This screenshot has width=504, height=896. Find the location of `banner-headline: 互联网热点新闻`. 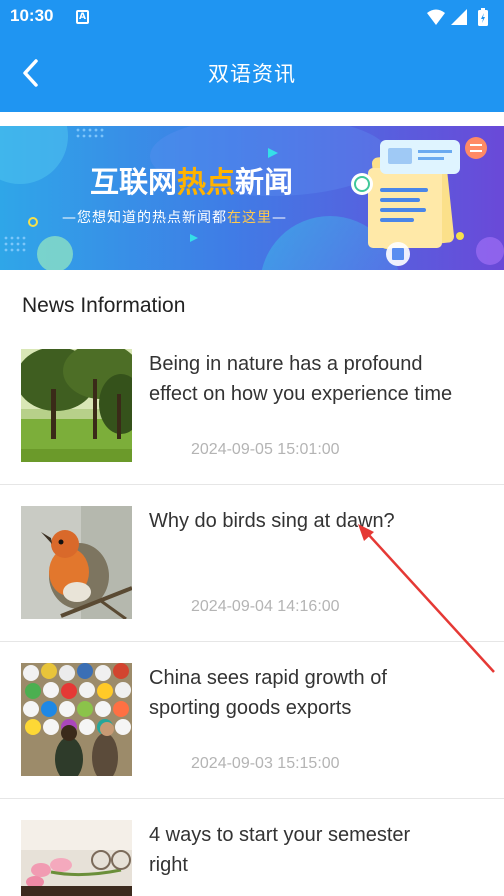

banner-headline: 互联网热点新闻 is located at coordinates (191, 182).